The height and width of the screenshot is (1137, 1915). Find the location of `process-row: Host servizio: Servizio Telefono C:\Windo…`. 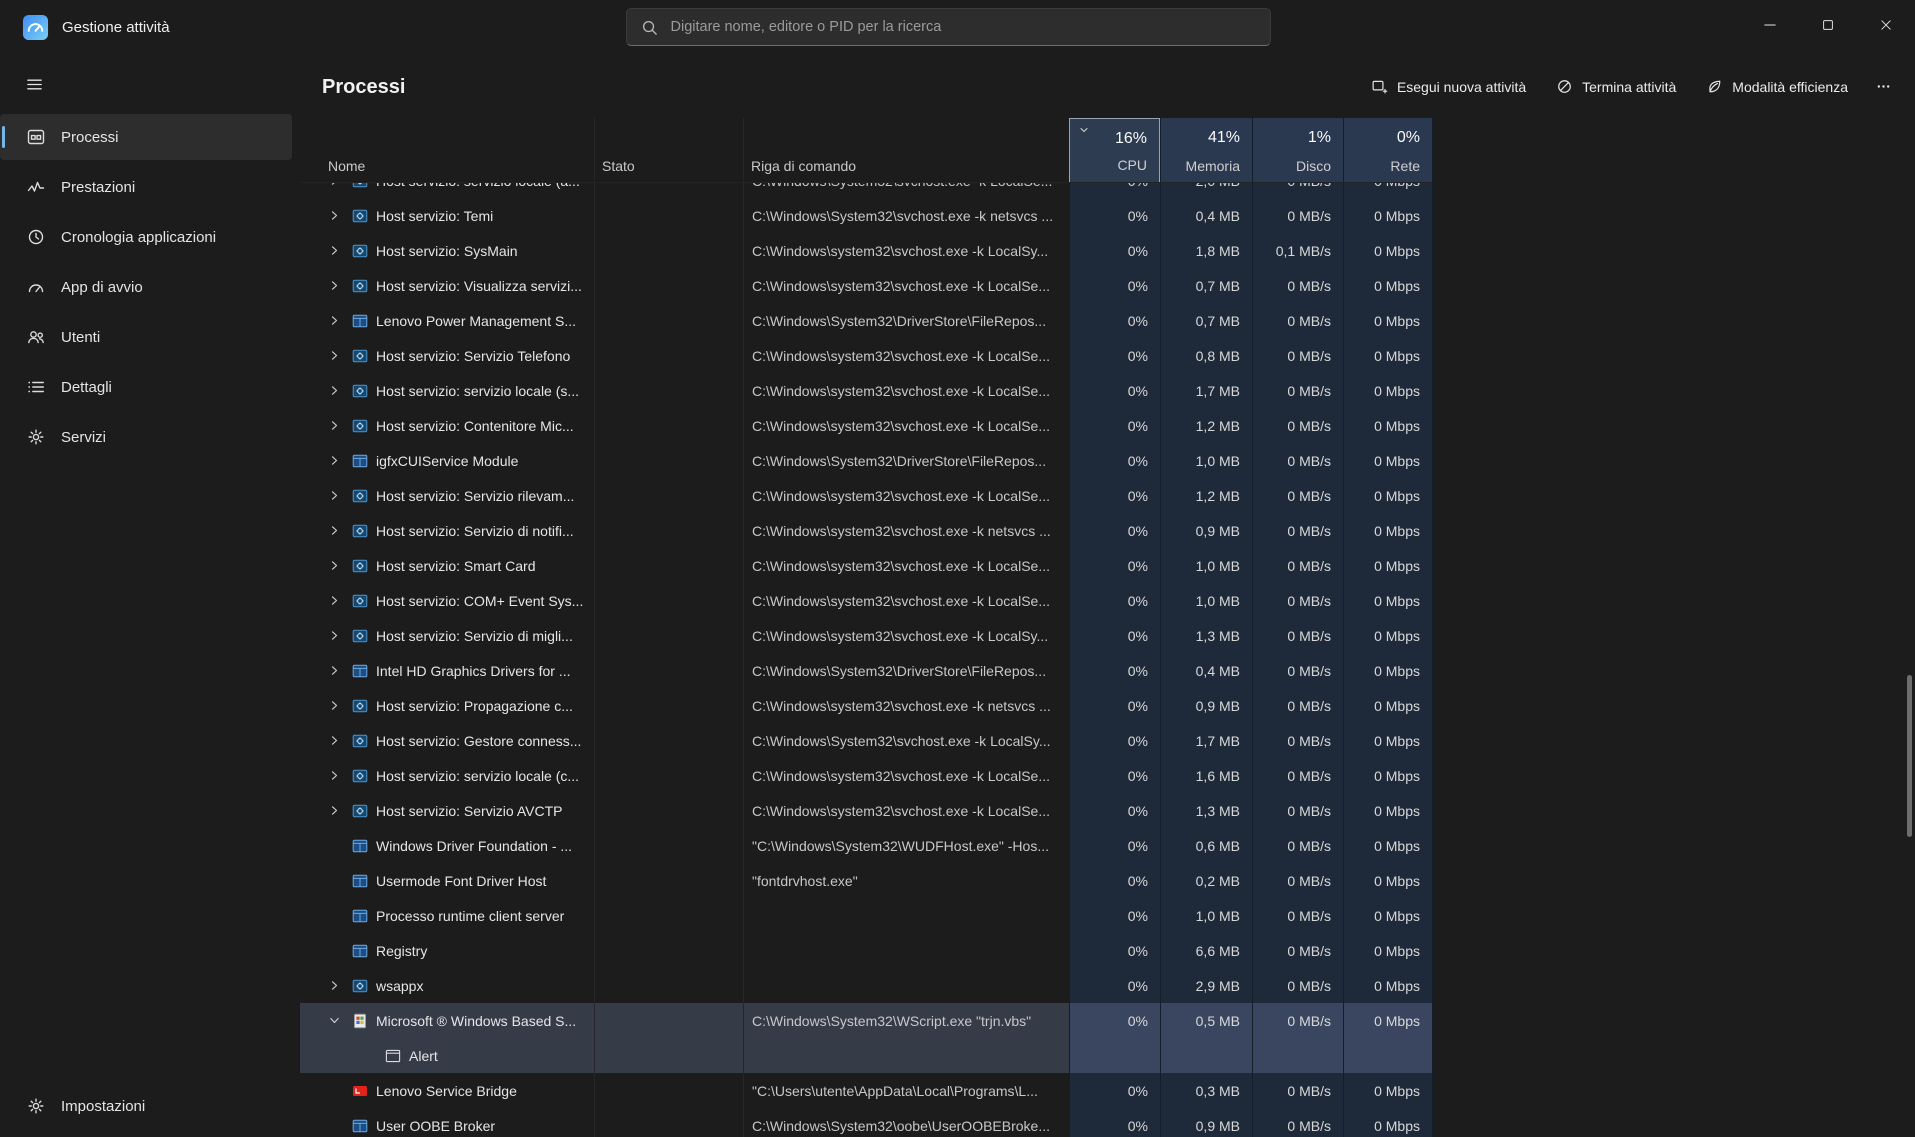

process-row: Host servizio: Servizio Telefono C:\Windo… is located at coordinates (866, 355).